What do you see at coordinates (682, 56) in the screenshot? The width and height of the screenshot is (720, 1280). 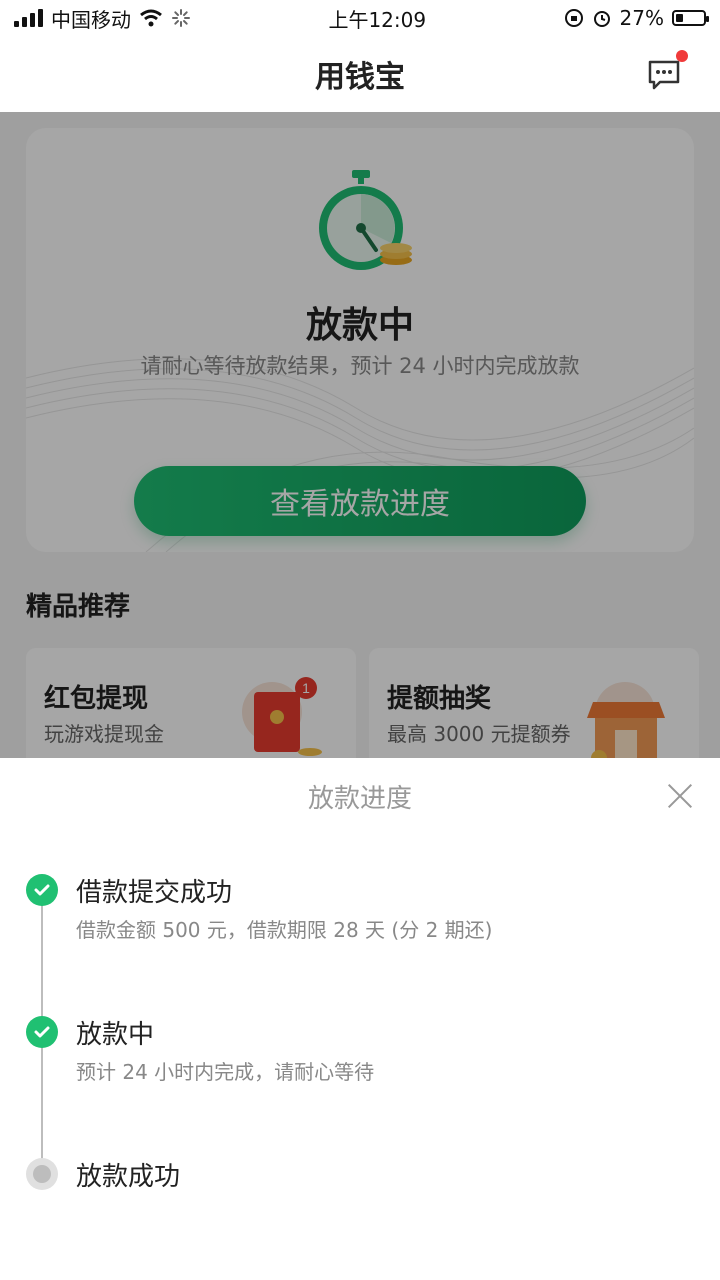 I see `unread-dot` at bounding box center [682, 56].